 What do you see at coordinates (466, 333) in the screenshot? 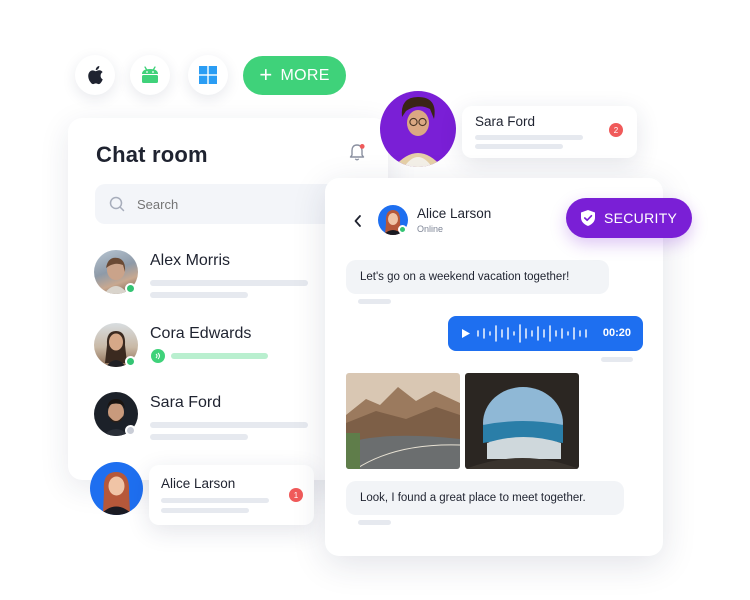
I see `play-icon` at bounding box center [466, 333].